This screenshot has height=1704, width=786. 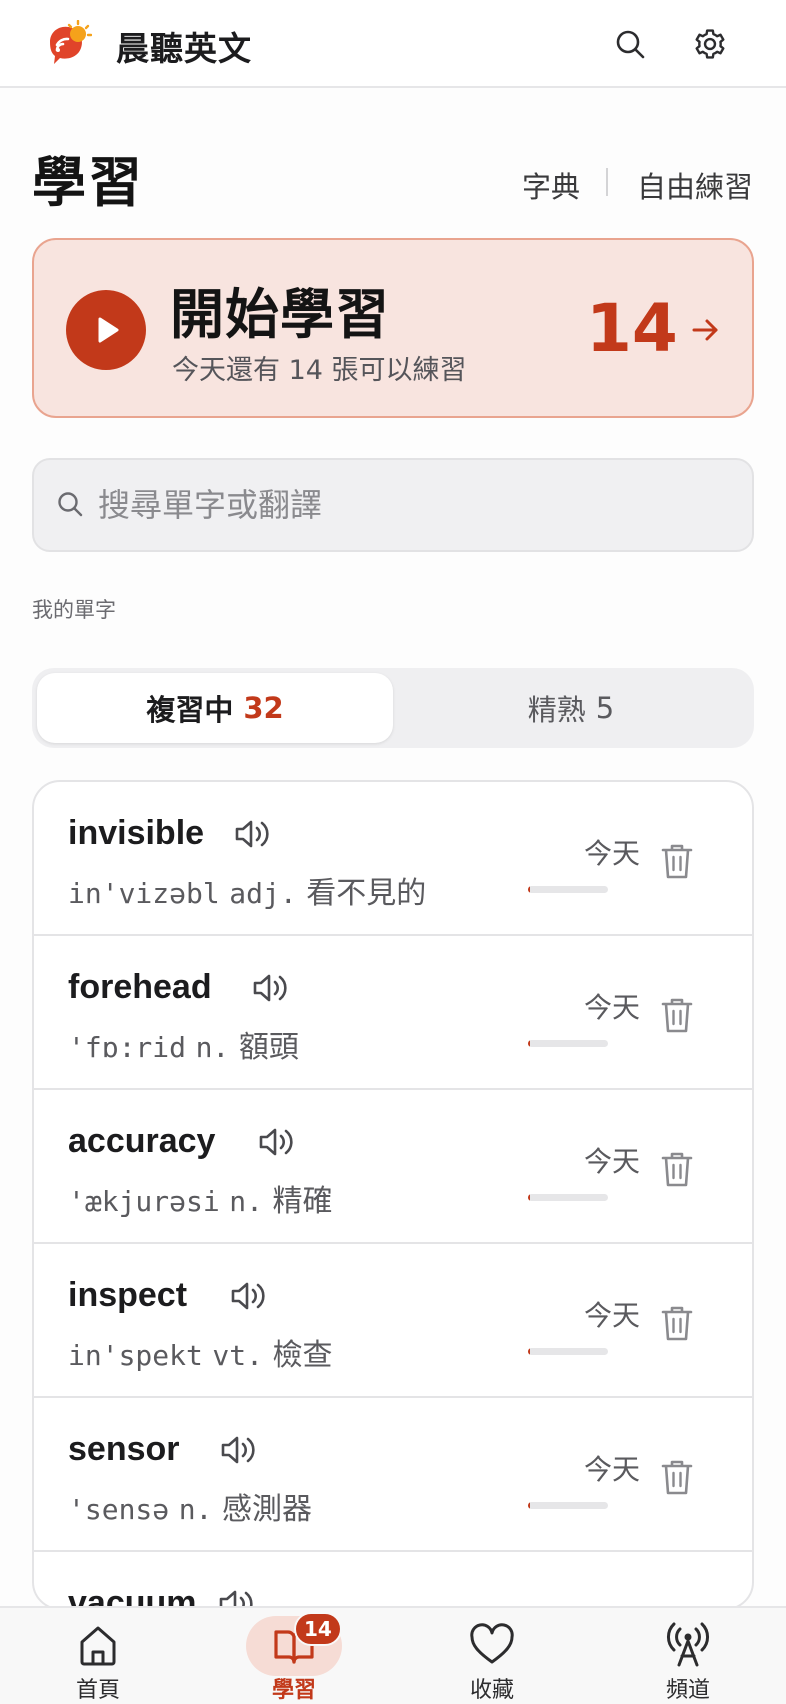 What do you see at coordinates (98, 1646) in the screenshot?
I see `home-icon` at bounding box center [98, 1646].